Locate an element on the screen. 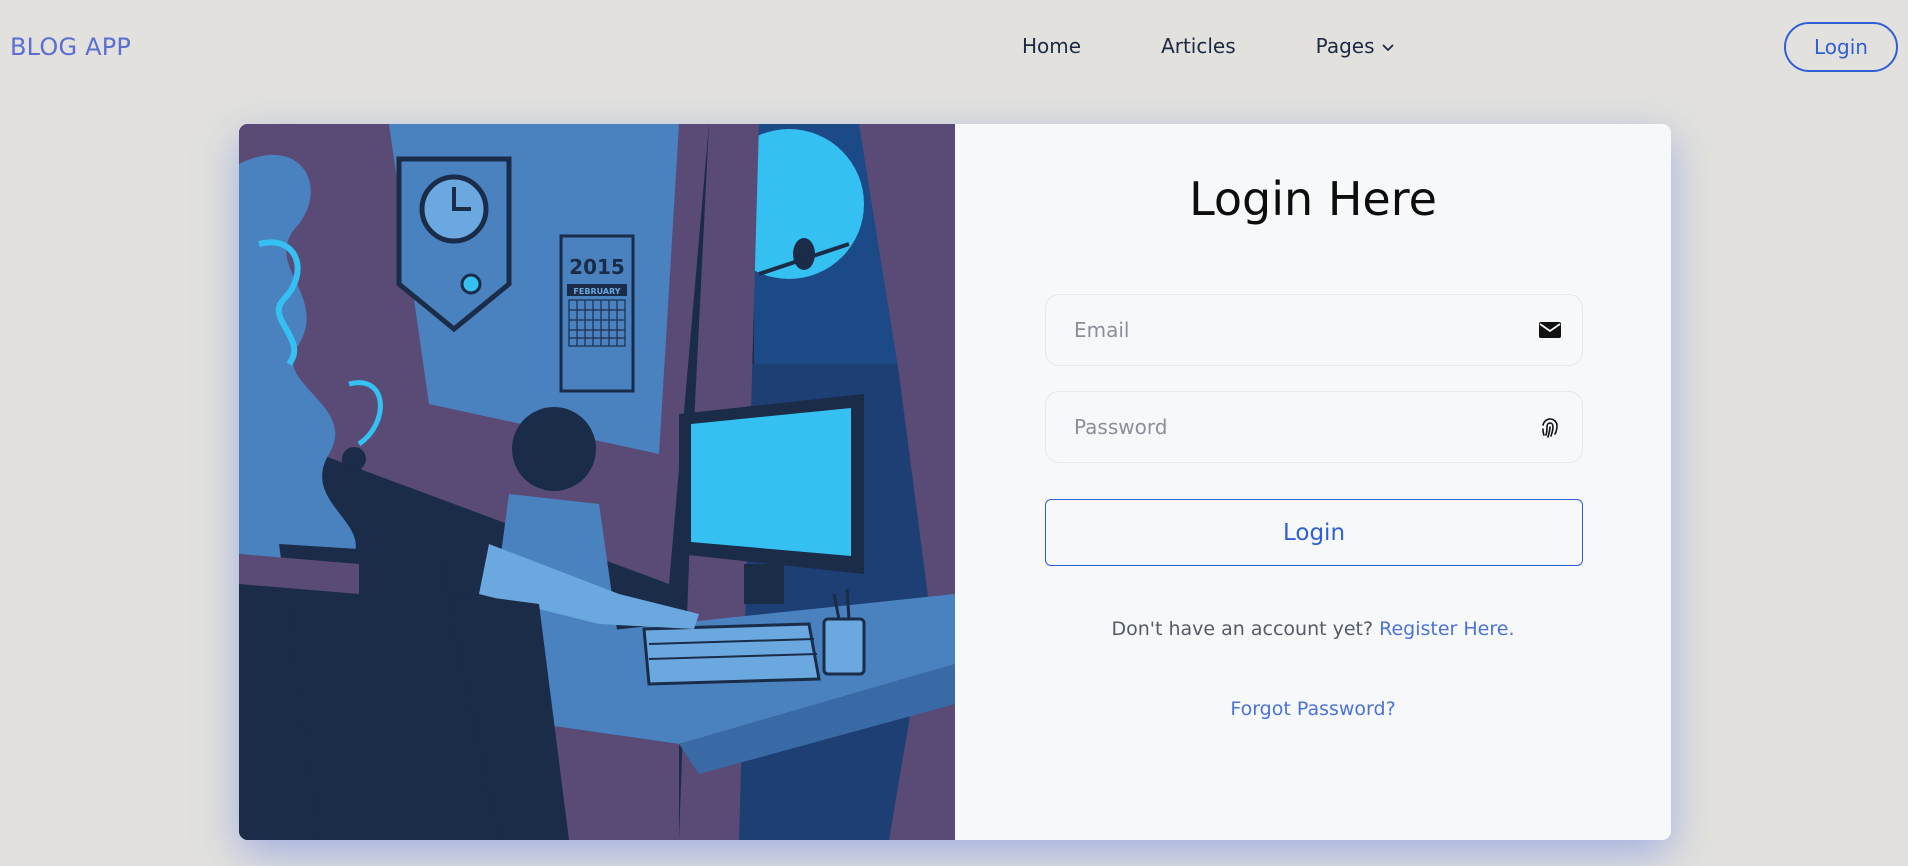 This screenshot has height=866, width=1908. email-field is located at coordinates (1314, 330).